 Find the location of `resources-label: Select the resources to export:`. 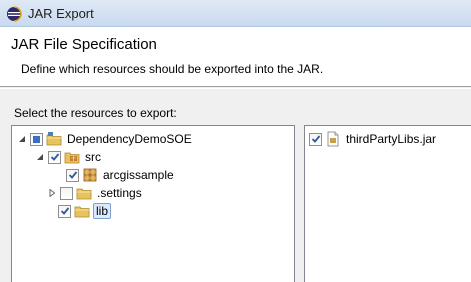

resources-label: Select the resources to export: is located at coordinates (95, 113).